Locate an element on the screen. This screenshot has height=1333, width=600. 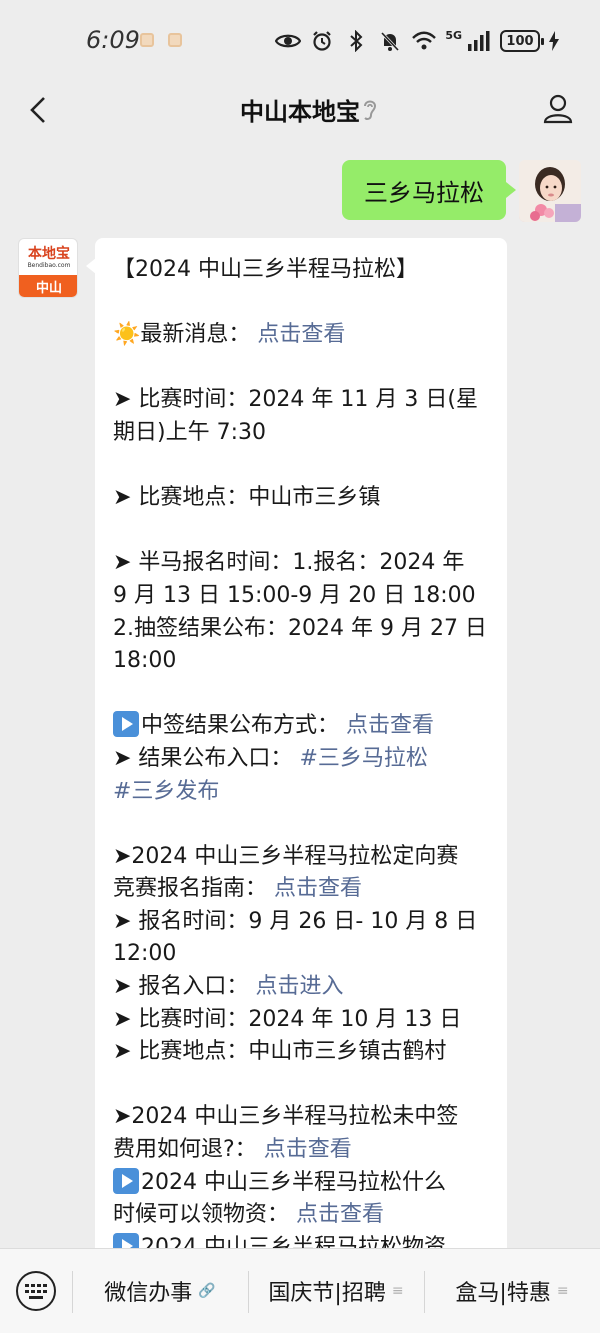
network-label: 5G is located at coordinates (453, 35).